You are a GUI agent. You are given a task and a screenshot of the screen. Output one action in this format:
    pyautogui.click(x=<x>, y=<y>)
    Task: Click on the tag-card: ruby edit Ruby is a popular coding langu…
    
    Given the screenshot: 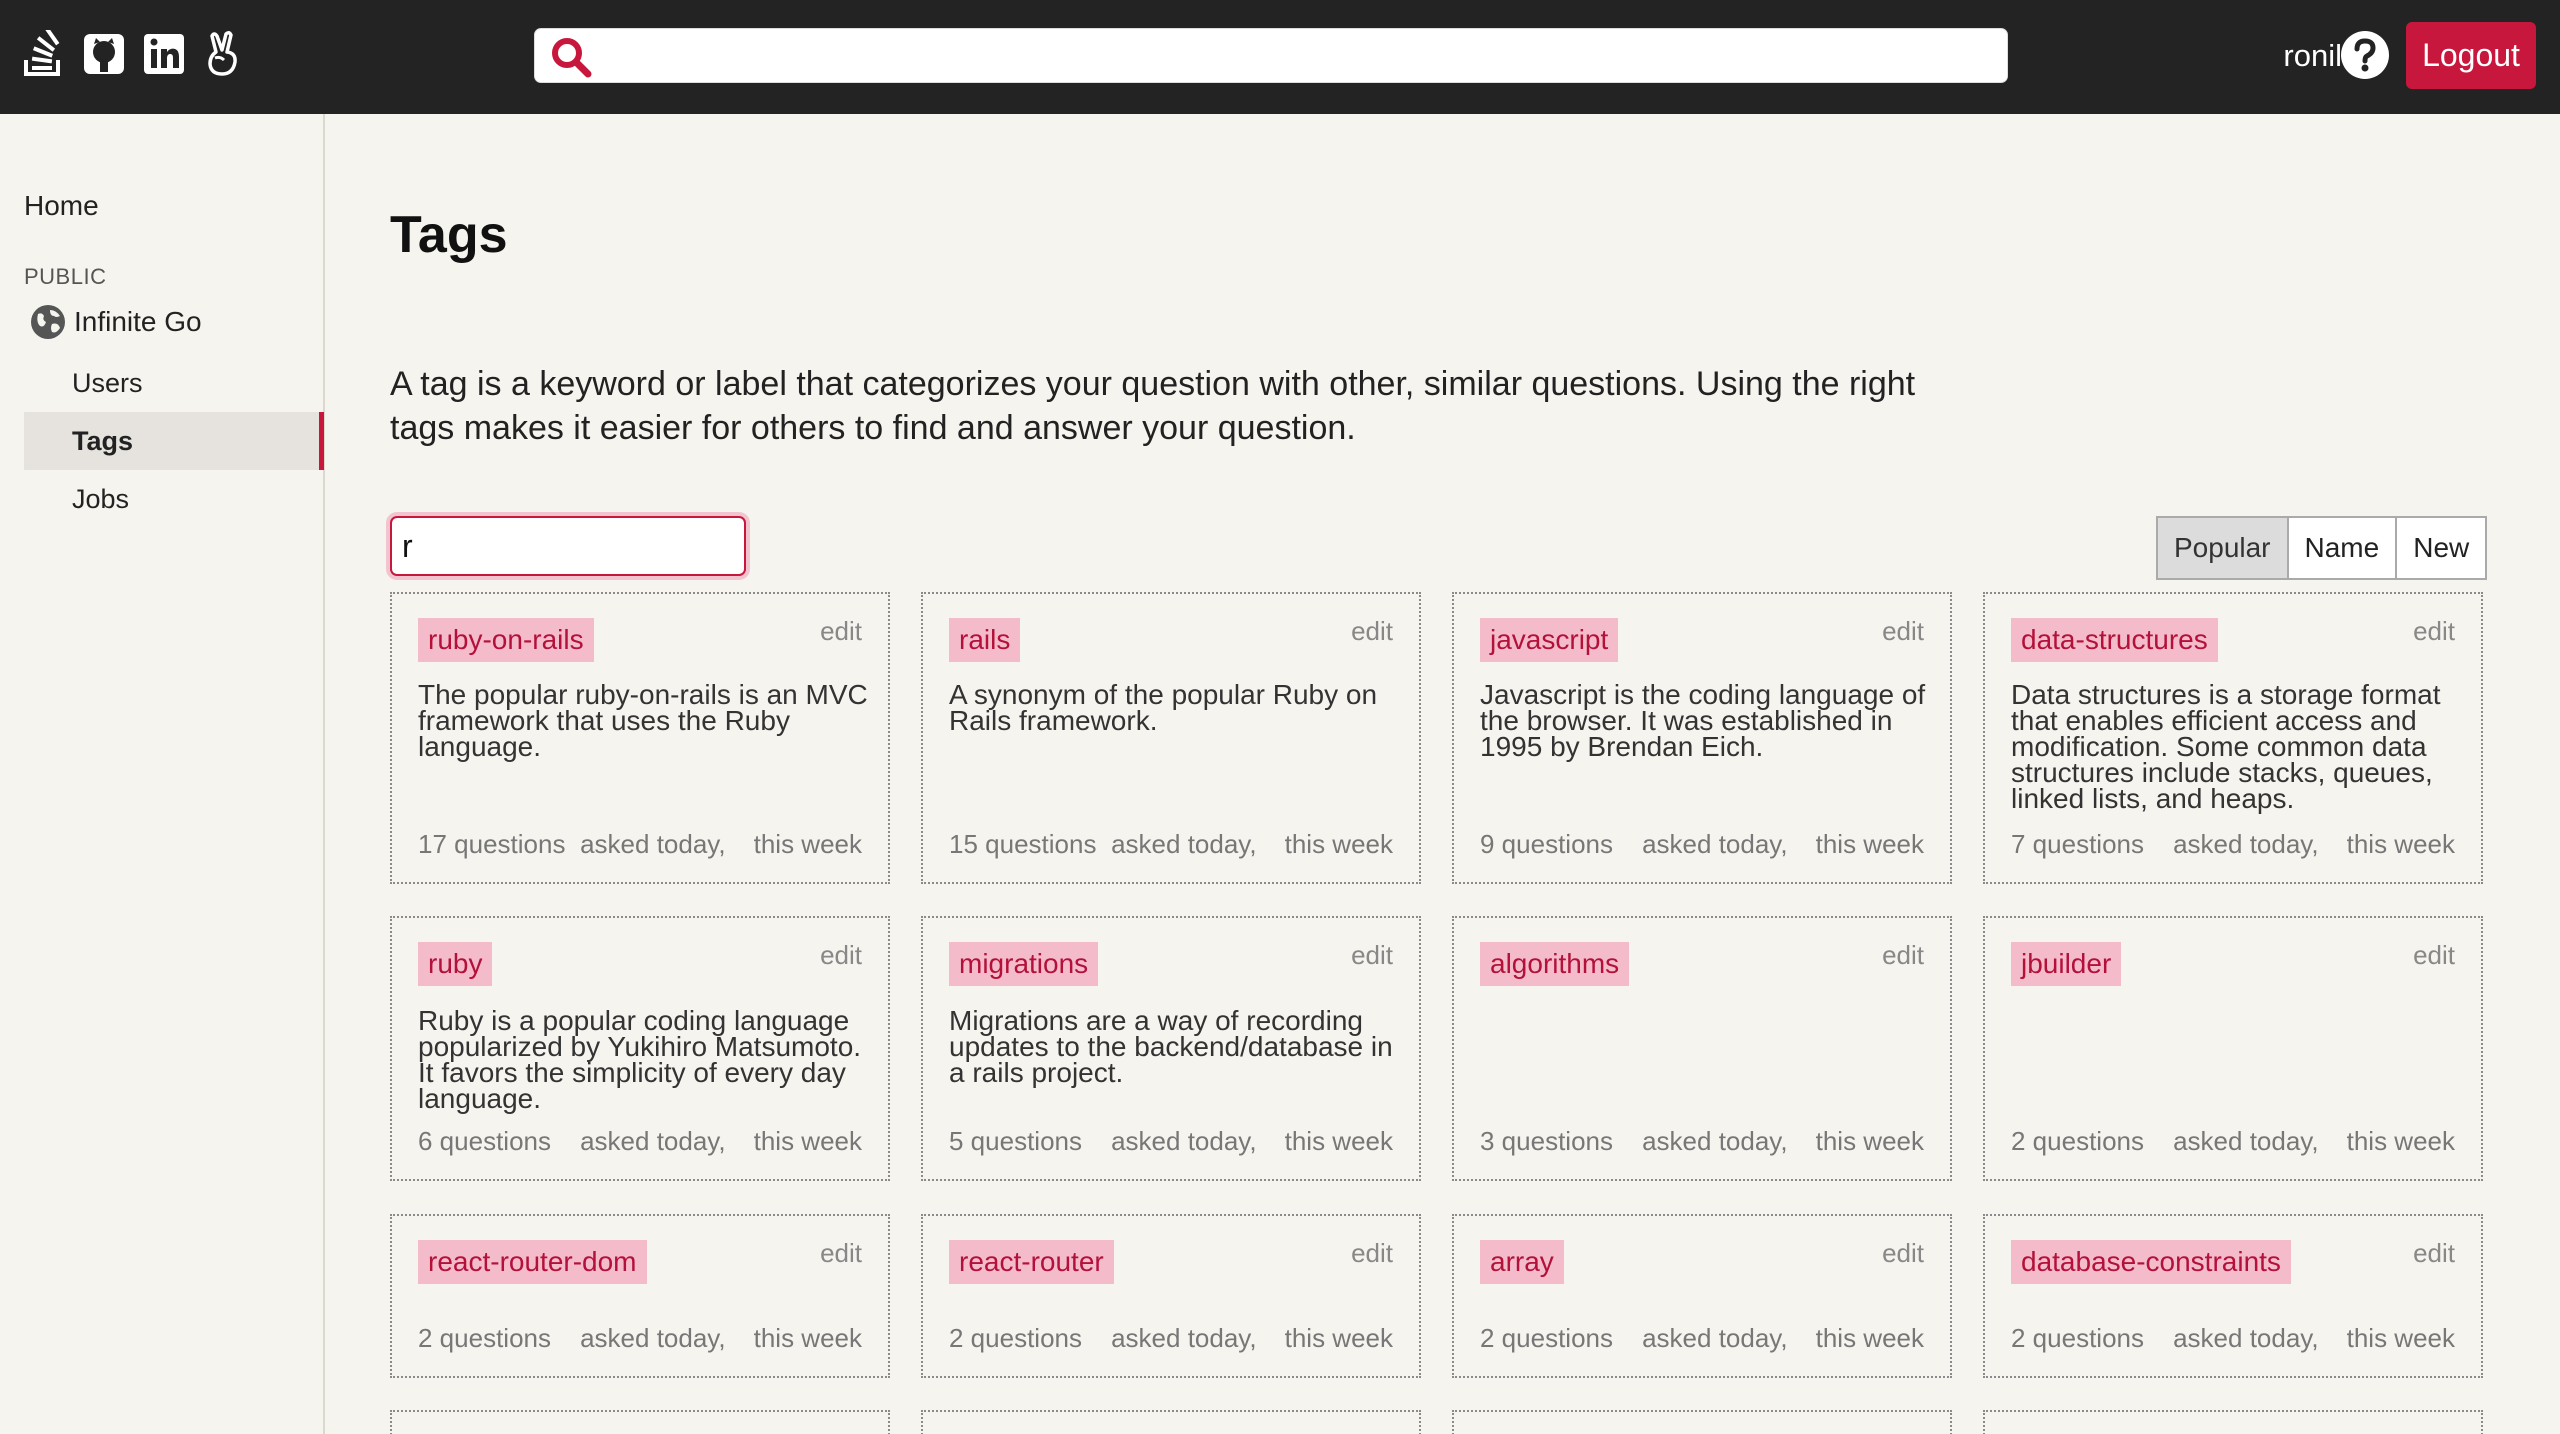 What is the action you would take?
    pyautogui.click(x=640, y=1048)
    